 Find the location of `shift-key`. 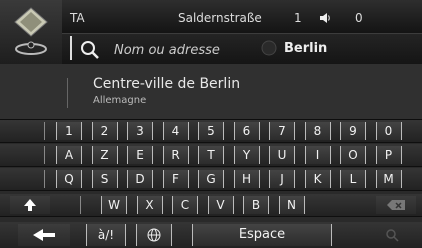

shift-key is located at coordinates (30, 205).